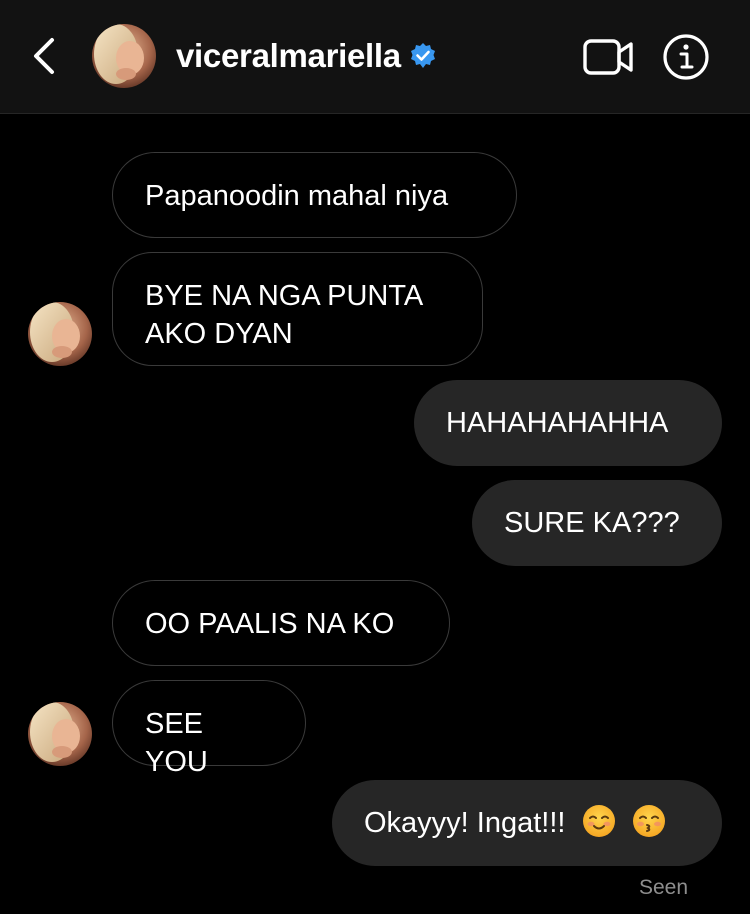 Image resolution: width=750 pixels, height=914 pixels. I want to click on video-camera-icon, so click(608, 57).